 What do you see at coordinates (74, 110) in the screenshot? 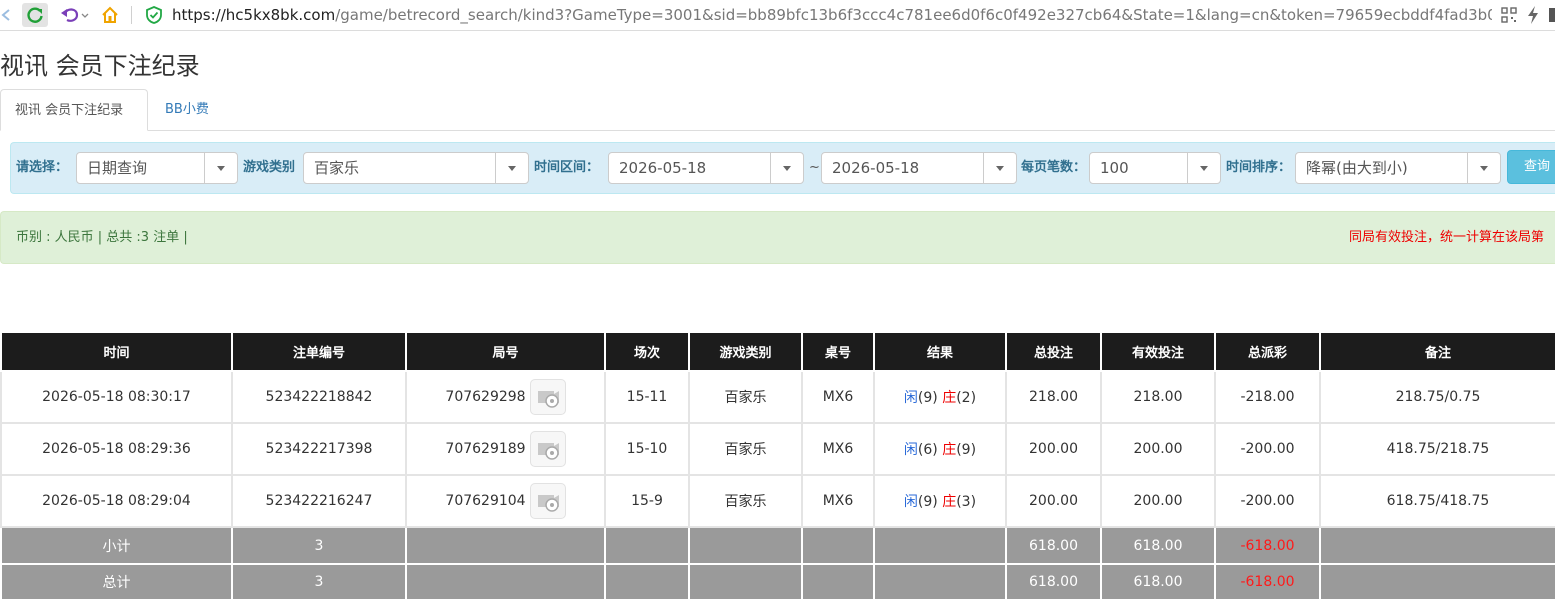
I see `tab-bet-record: 视讯 会员下注纪录` at bounding box center [74, 110].